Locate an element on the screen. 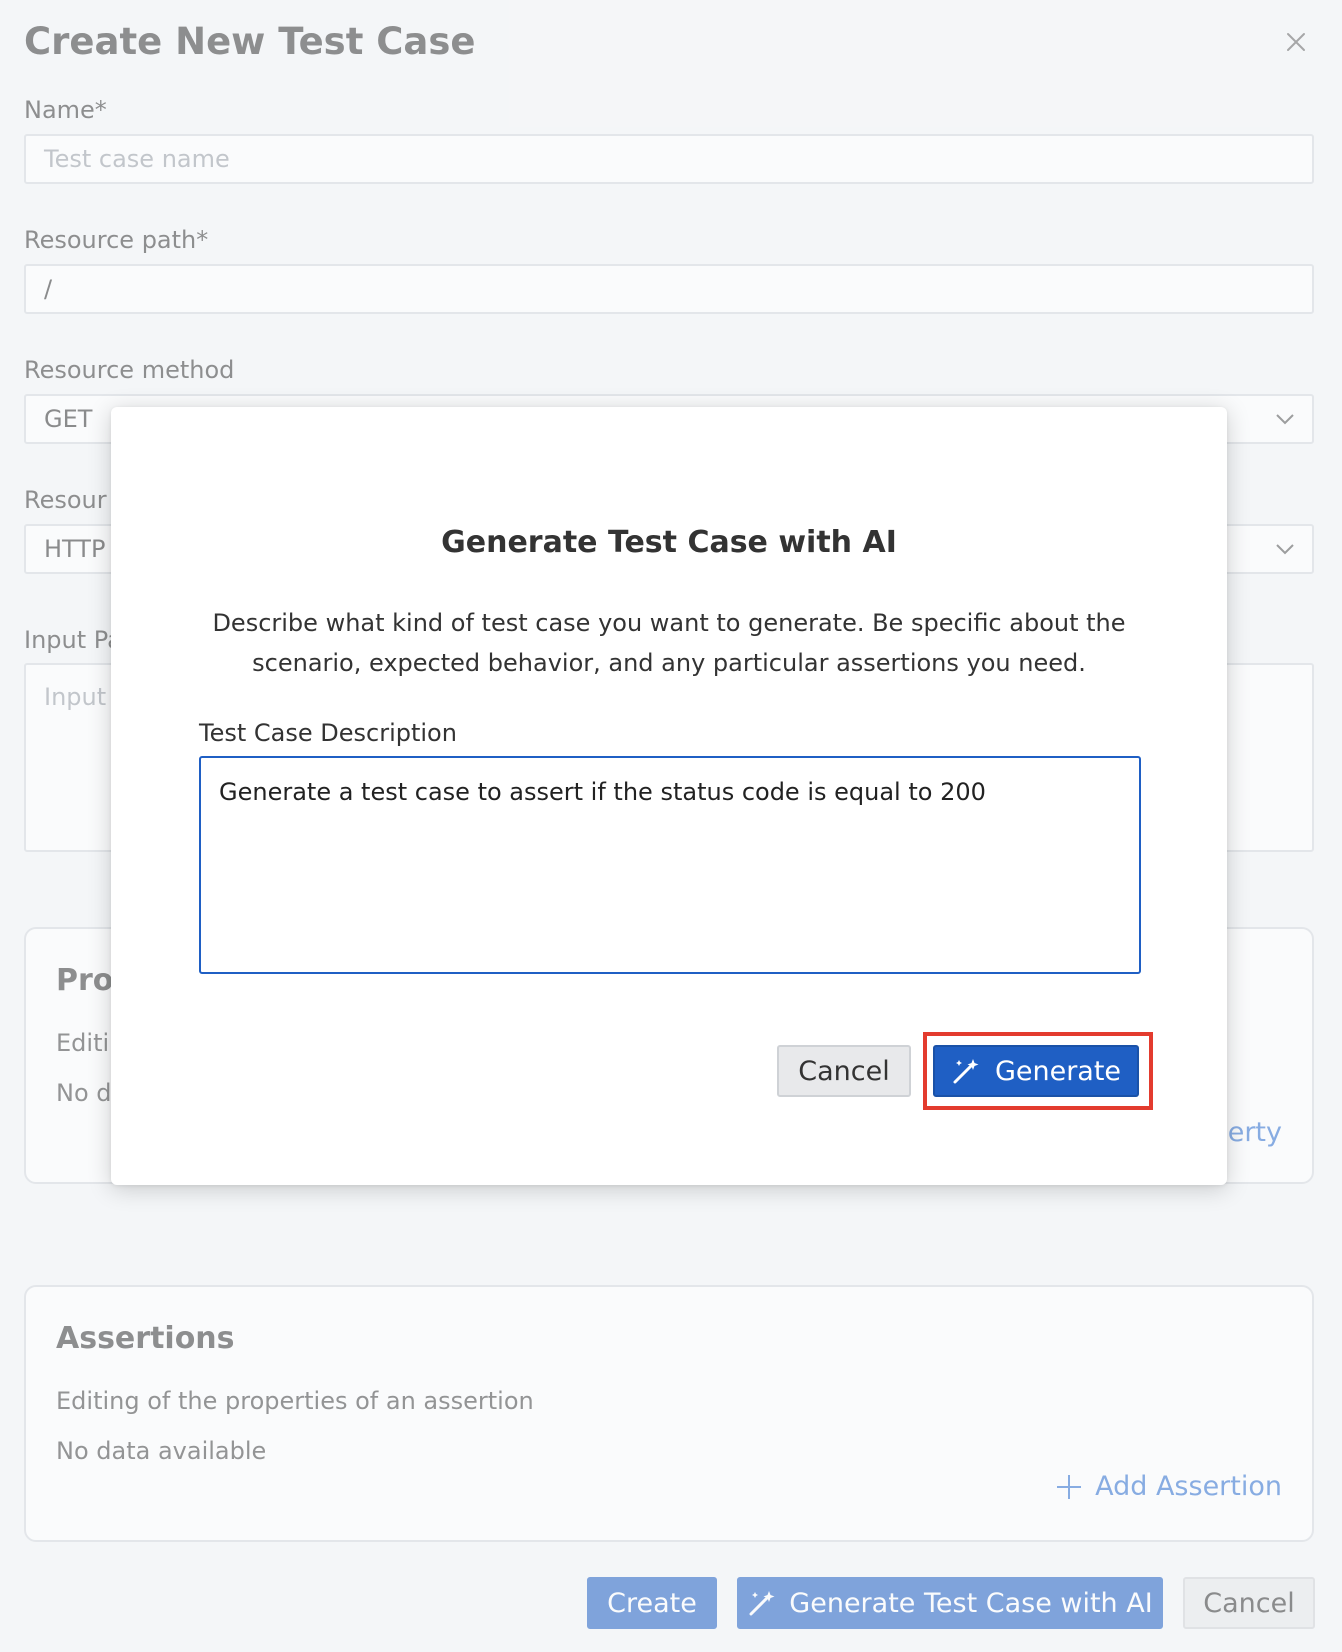 Image resolution: width=1342 pixels, height=1652 pixels. test-case-description-label: Test Case Description is located at coordinates (328, 733).